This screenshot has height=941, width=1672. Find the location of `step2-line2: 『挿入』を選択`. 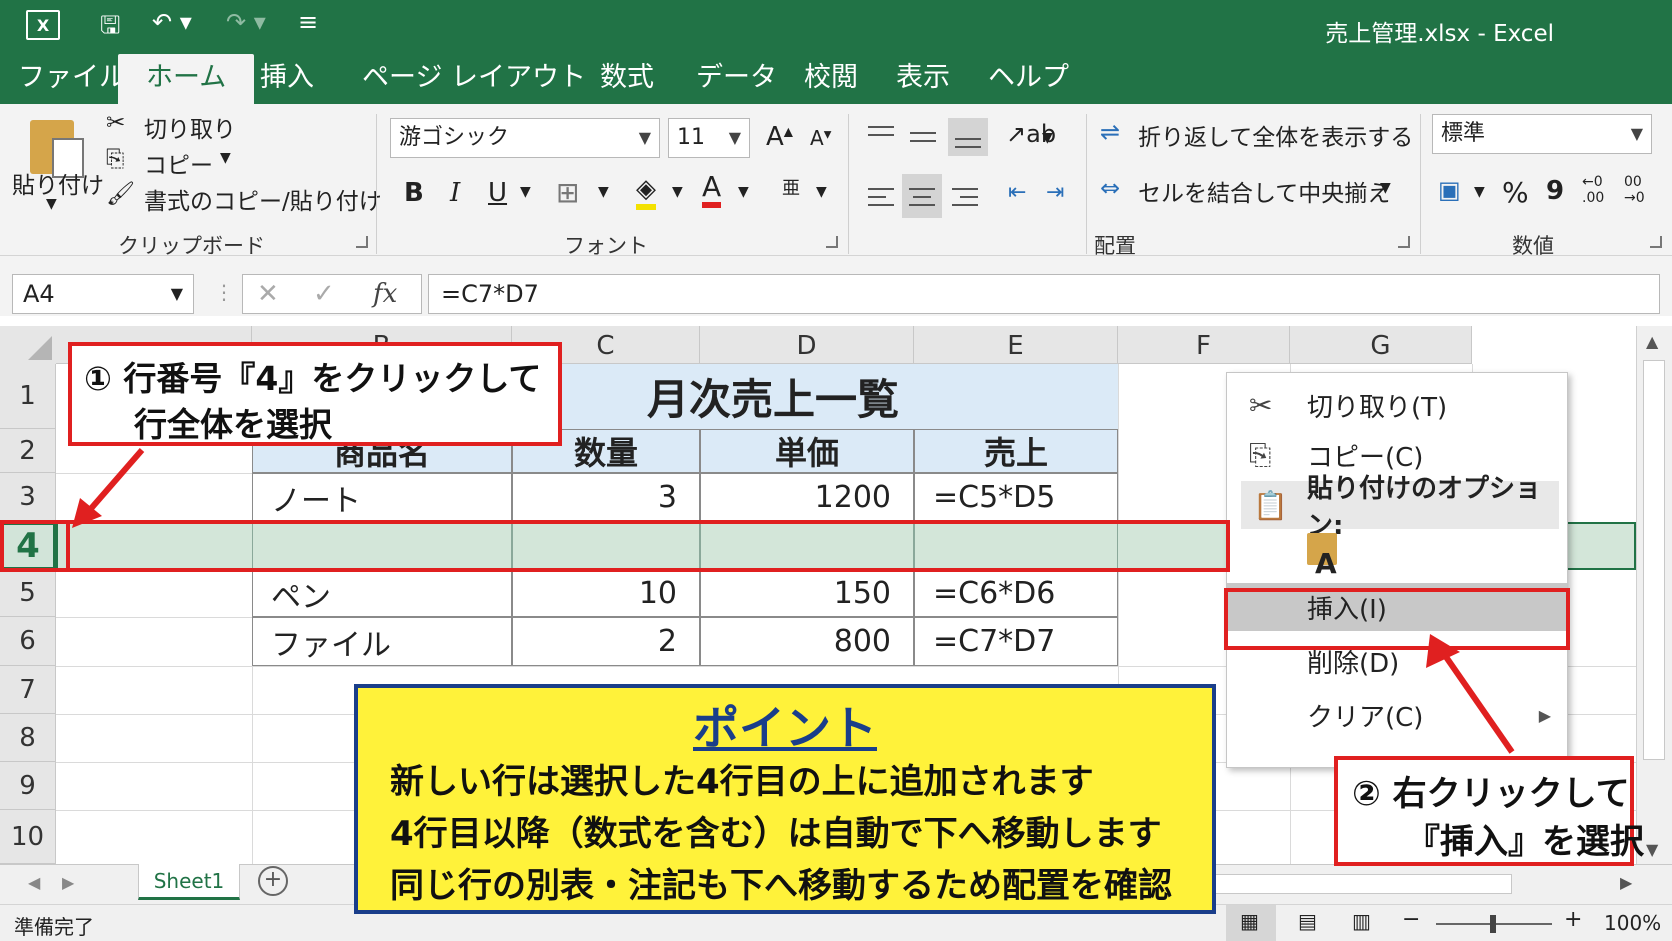

step2-line2: 『挿入』を選択 is located at coordinates (1525, 842).